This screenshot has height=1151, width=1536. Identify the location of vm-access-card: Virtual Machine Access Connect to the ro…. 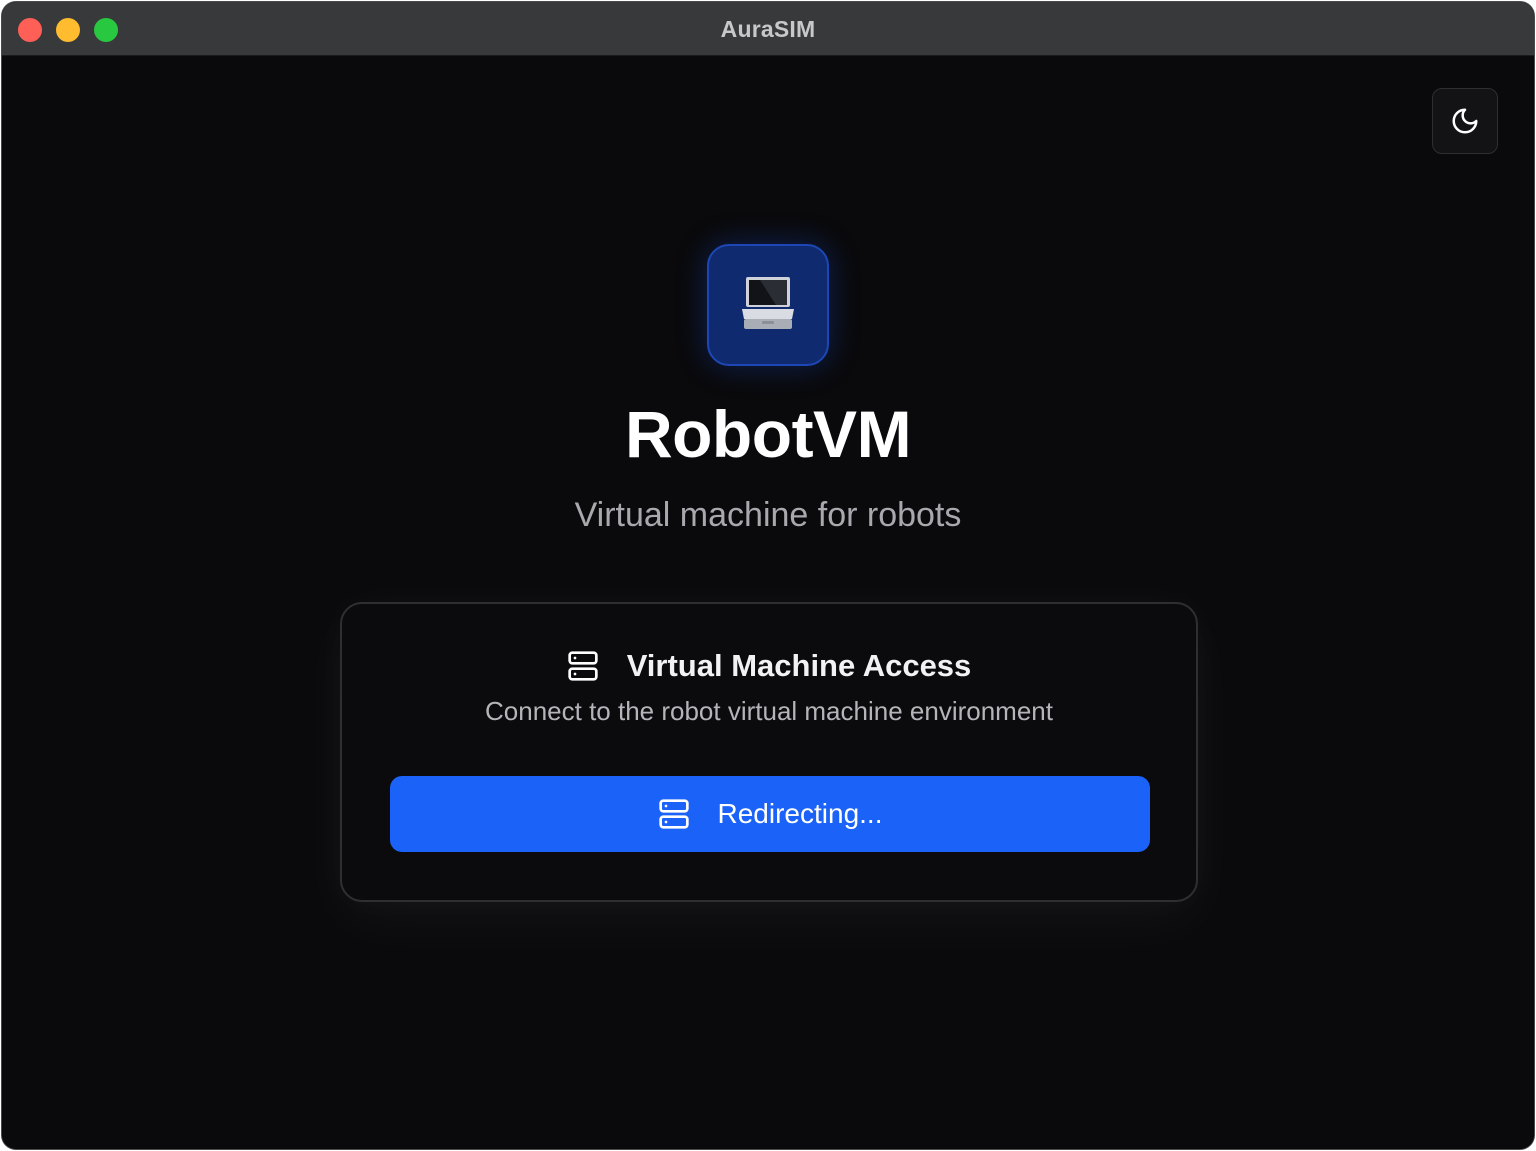
(769, 752).